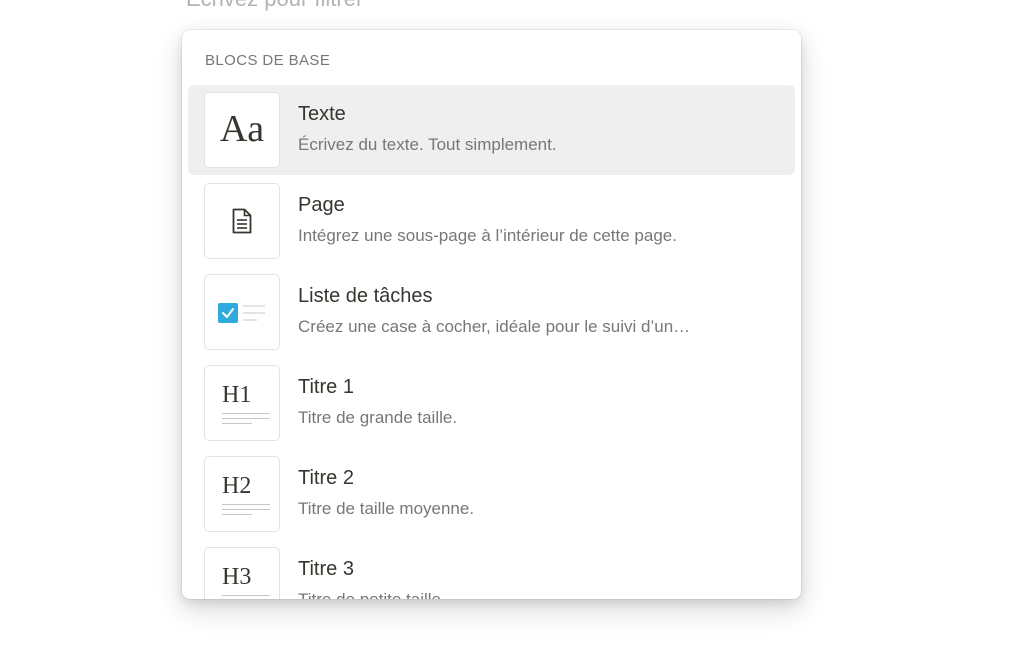 The width and height of the screenshot is (1024, 659). I want to click on menu-item-title: Titre 3, so click(326, 569).